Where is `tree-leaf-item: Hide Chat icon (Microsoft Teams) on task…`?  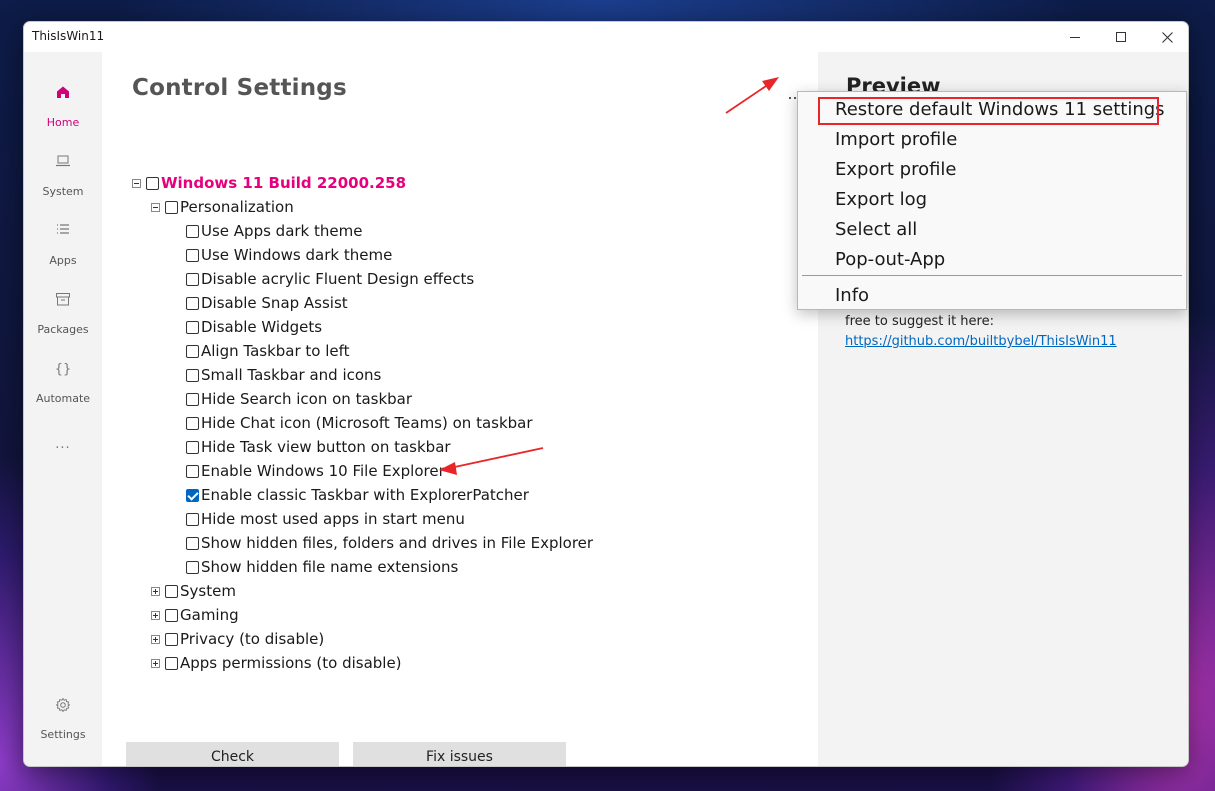
tree-leaf-item: Hide Chat icon (Microsoft Teams) on task… is located at coordinates (359, 423).